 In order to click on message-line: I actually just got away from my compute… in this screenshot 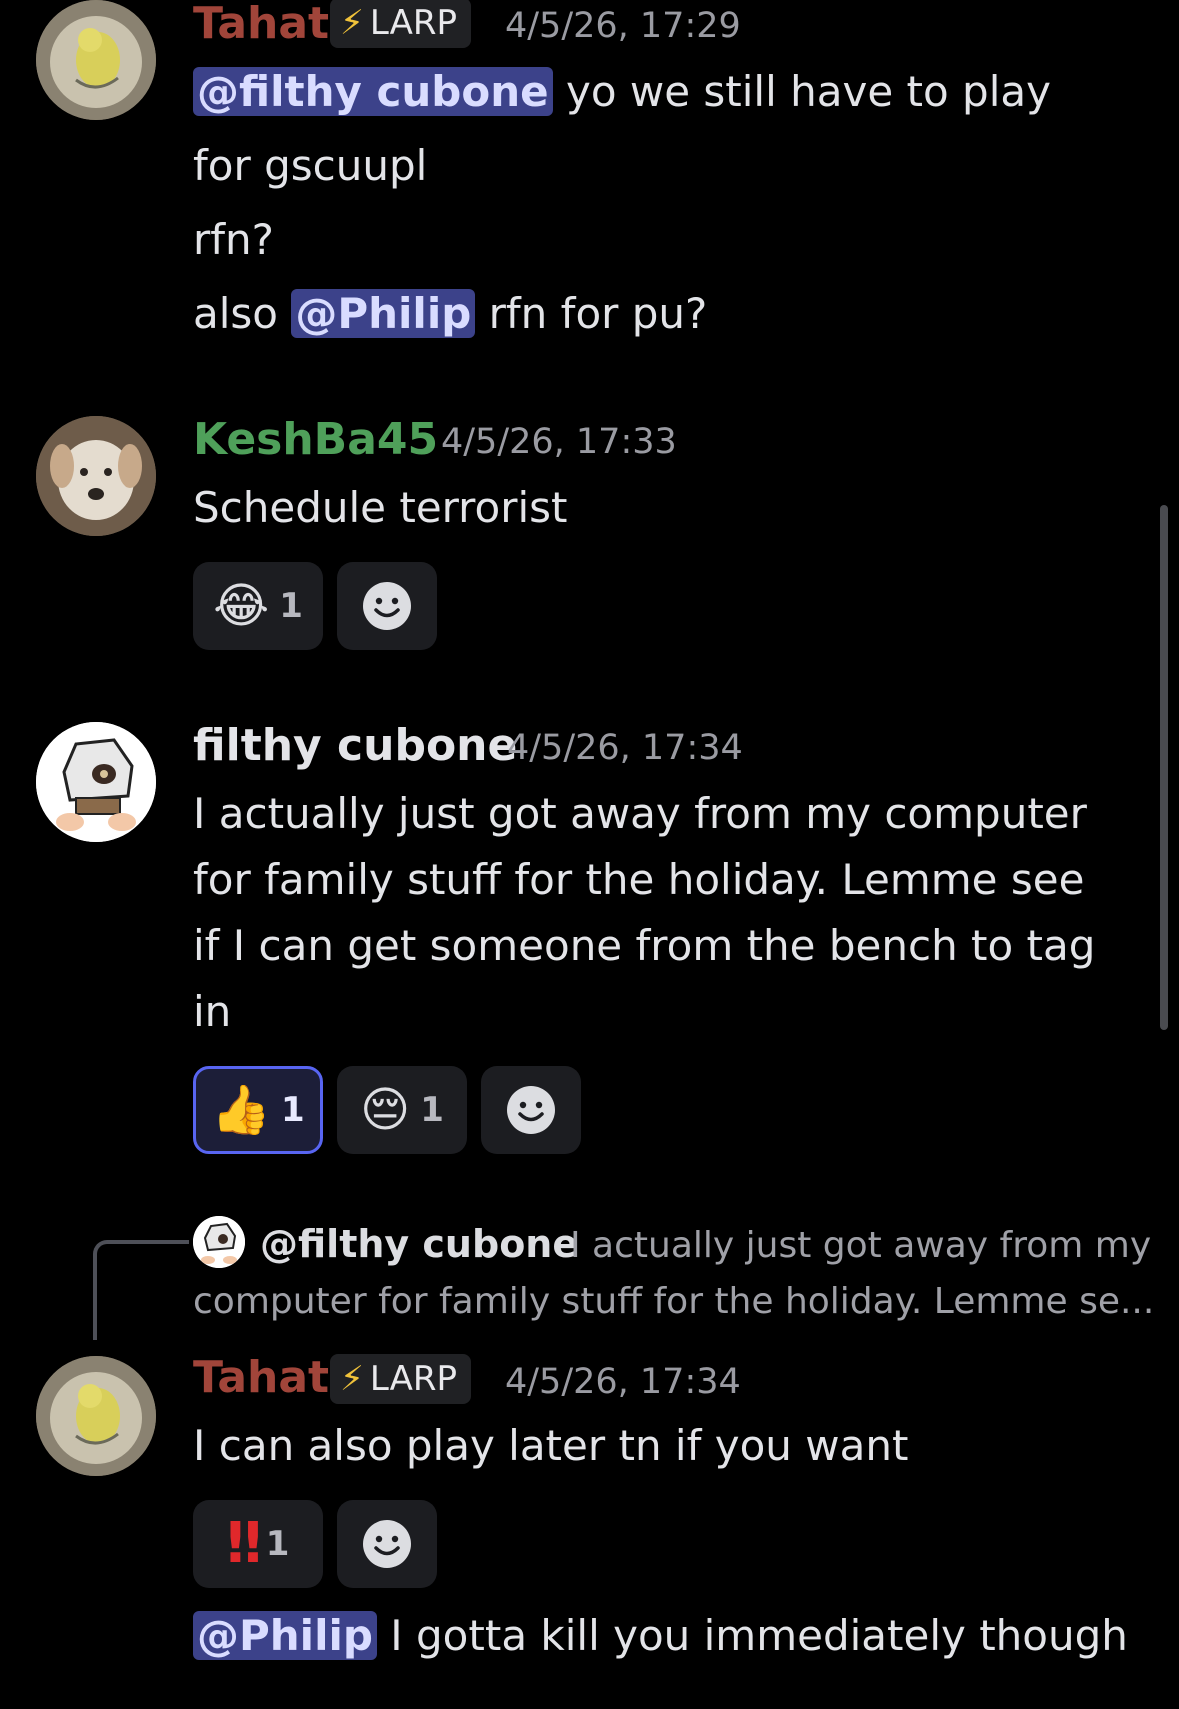, I will do `click(640, 813)`.